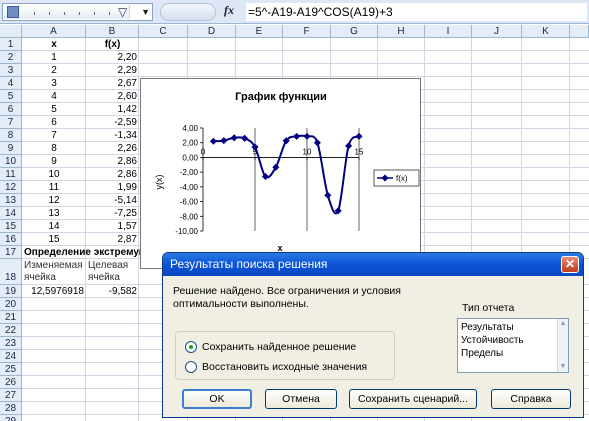 Image resolution: width=589 pixels, height=421 pixels. I want to click on cell-a19: 12,5976918, so click(54, 291).